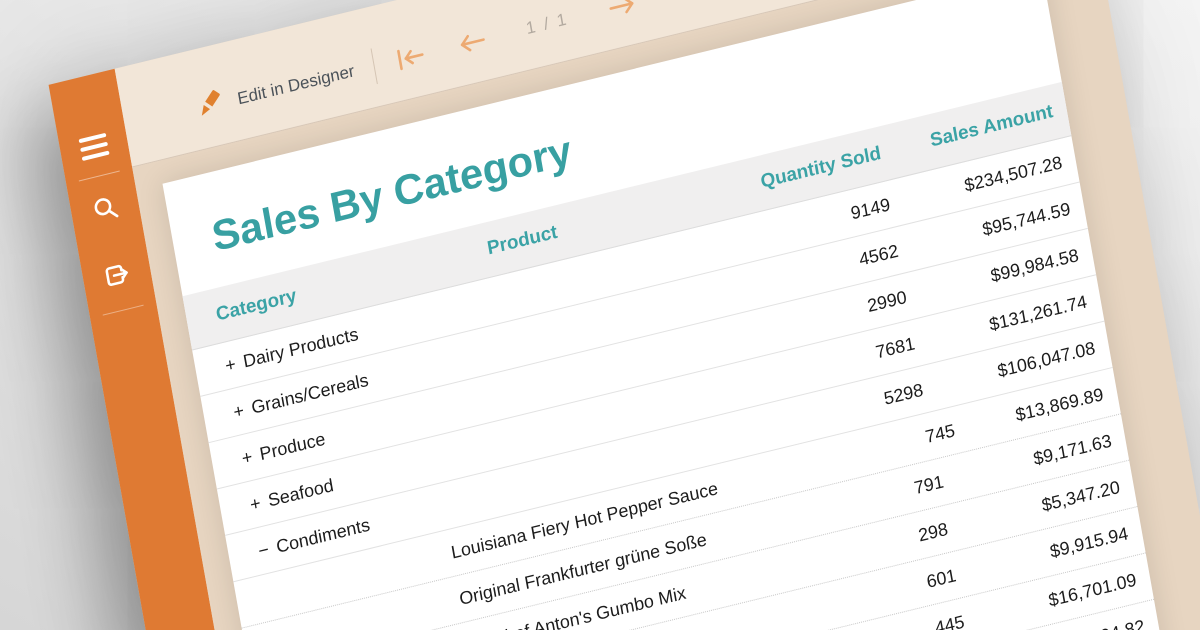 The image size is (1200, 630). Describe the element at coordinates (300, 492) in the screenshot. I see `category-label: Seafood` at that location.